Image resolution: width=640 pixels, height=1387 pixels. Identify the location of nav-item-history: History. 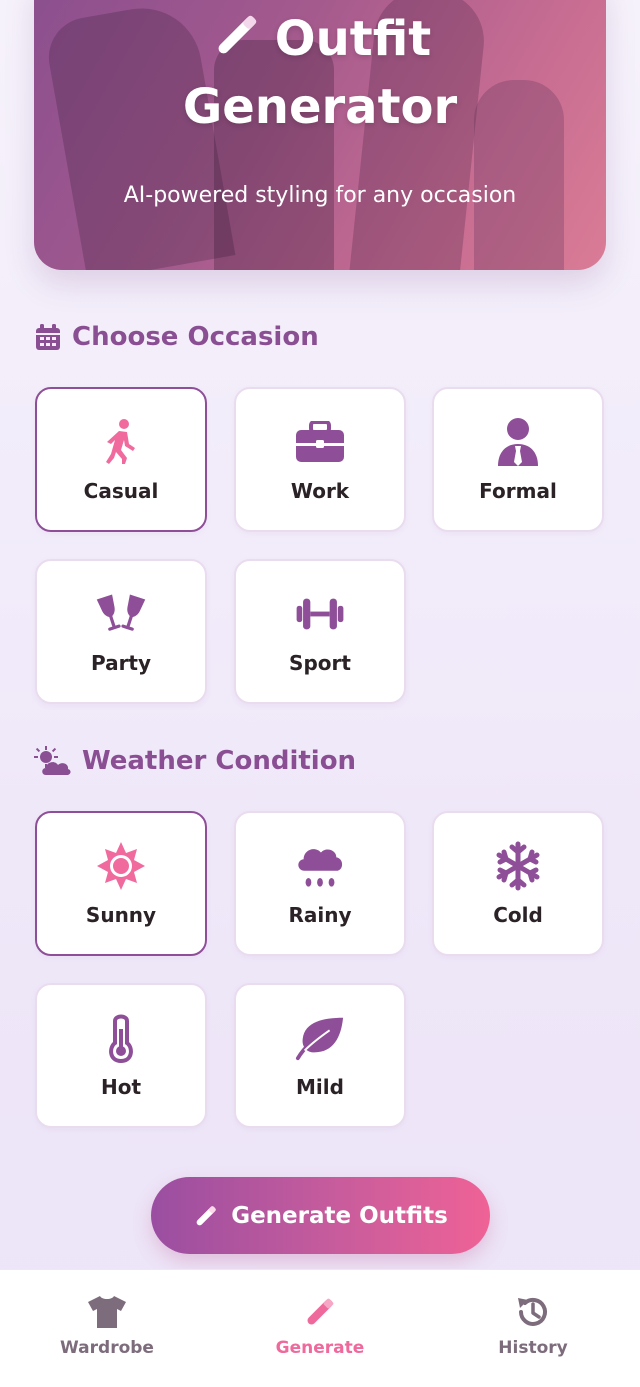
(533, 1325).